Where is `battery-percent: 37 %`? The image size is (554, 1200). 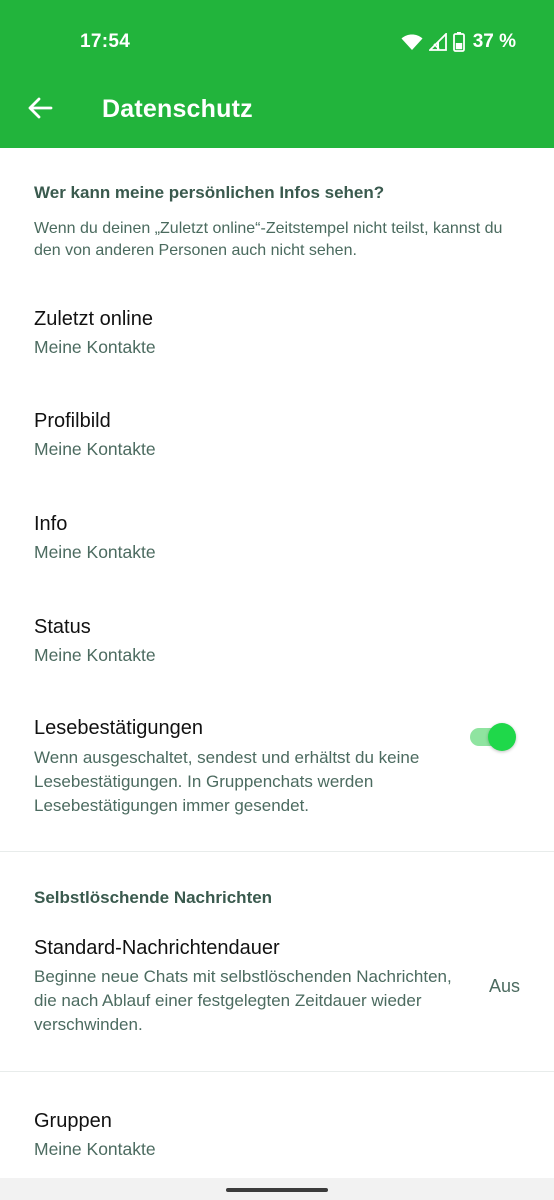
battery-percent: 37 % is located at coordinates (494, 41).